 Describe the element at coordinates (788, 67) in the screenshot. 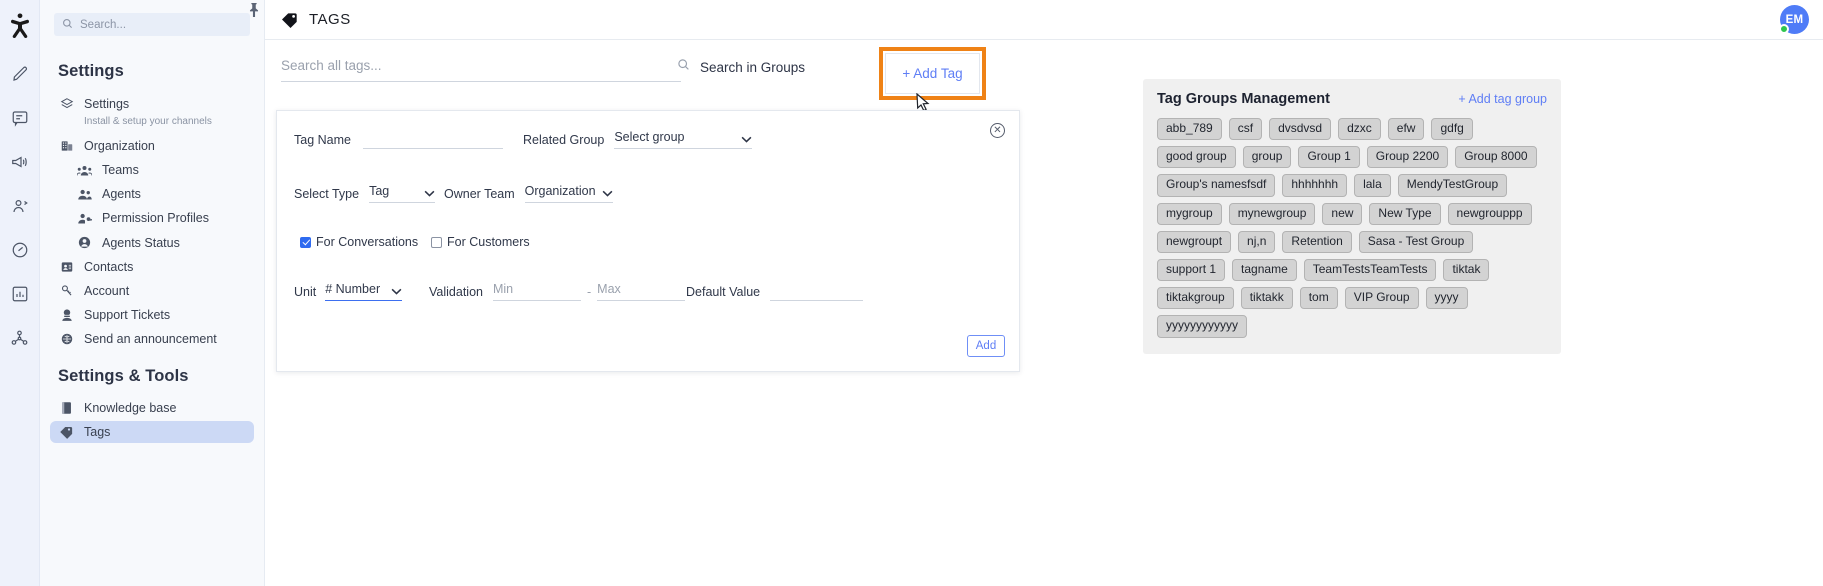

I see `search-in-groups-select: Search in Groups` at that location.